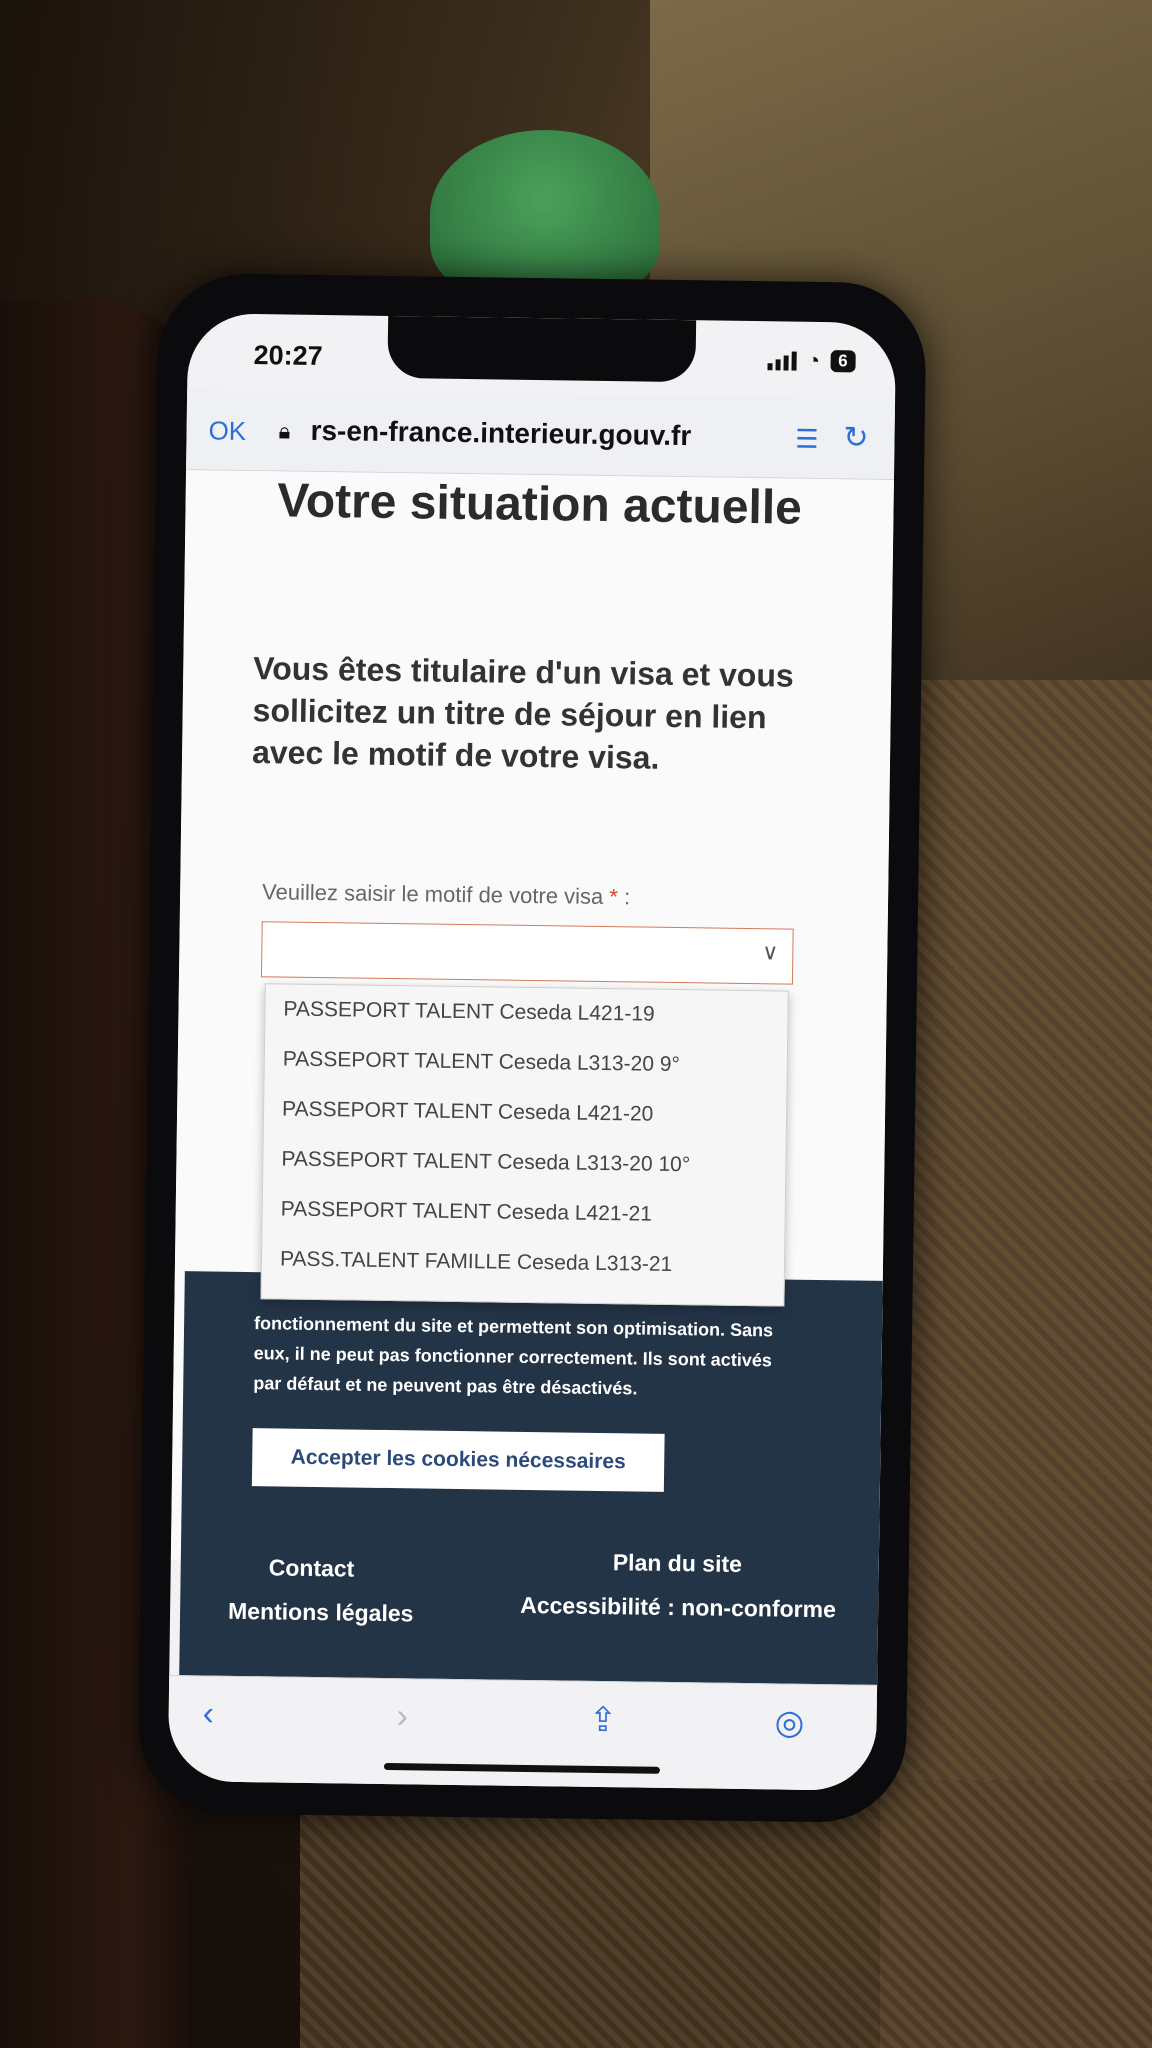 This screenshot has height=2048, width=1152. Describe the element at coordinates (526, 1012) in the screenshot. I see `dropdown-option: PASSEPORT TALENT Ceseda L421-19` at that location.